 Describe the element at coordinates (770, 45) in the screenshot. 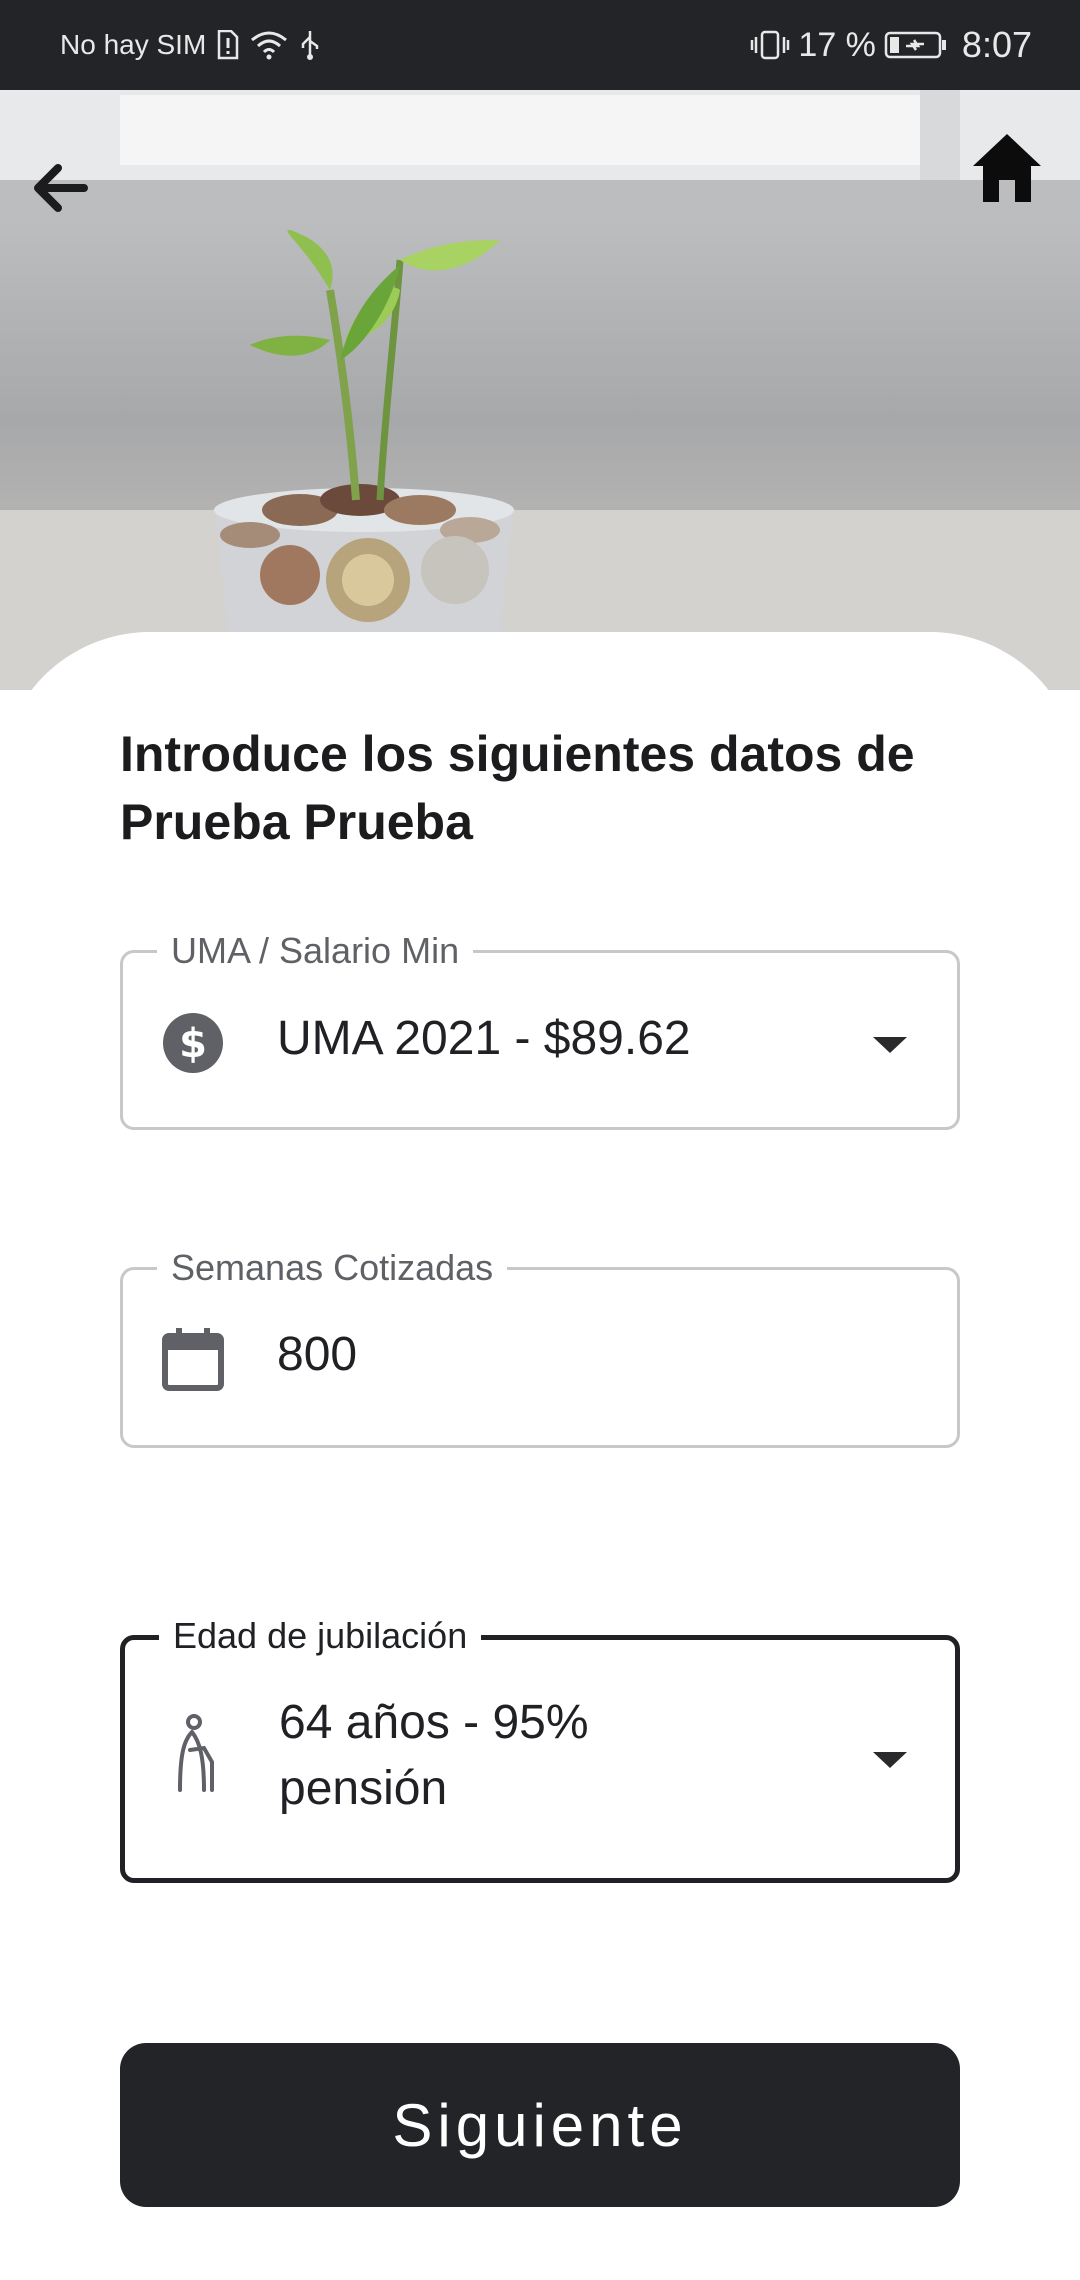

I see `vibrate-icon` at that location.